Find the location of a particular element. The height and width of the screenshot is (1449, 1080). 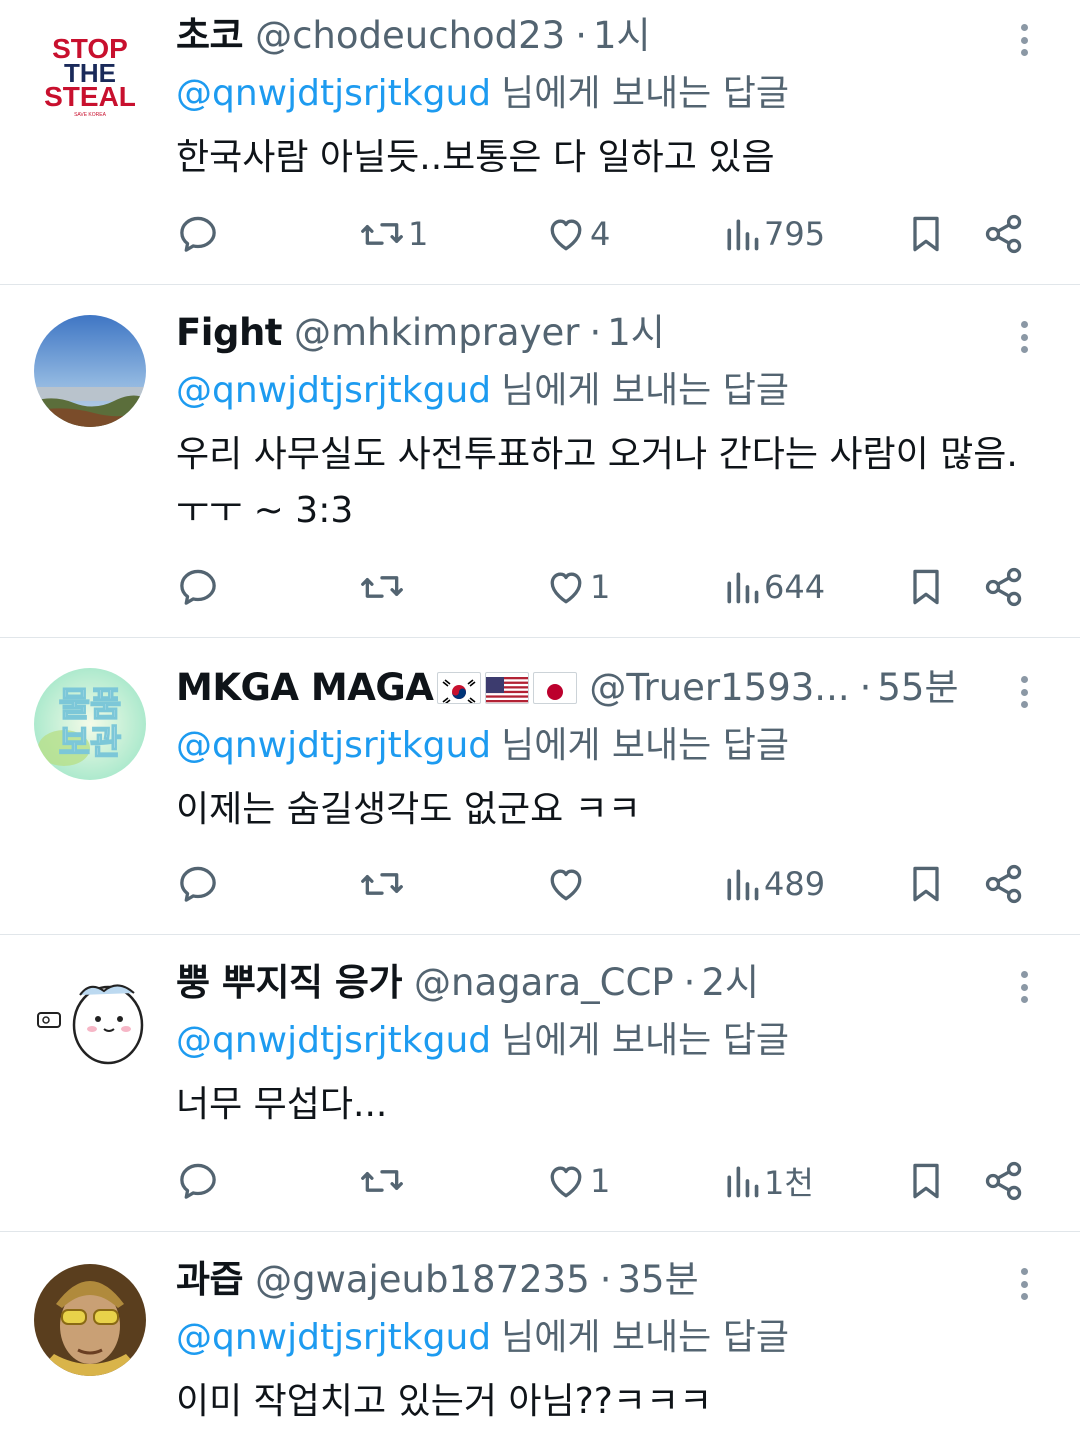

action-bar: 489 is located at coordinates (540, 884).